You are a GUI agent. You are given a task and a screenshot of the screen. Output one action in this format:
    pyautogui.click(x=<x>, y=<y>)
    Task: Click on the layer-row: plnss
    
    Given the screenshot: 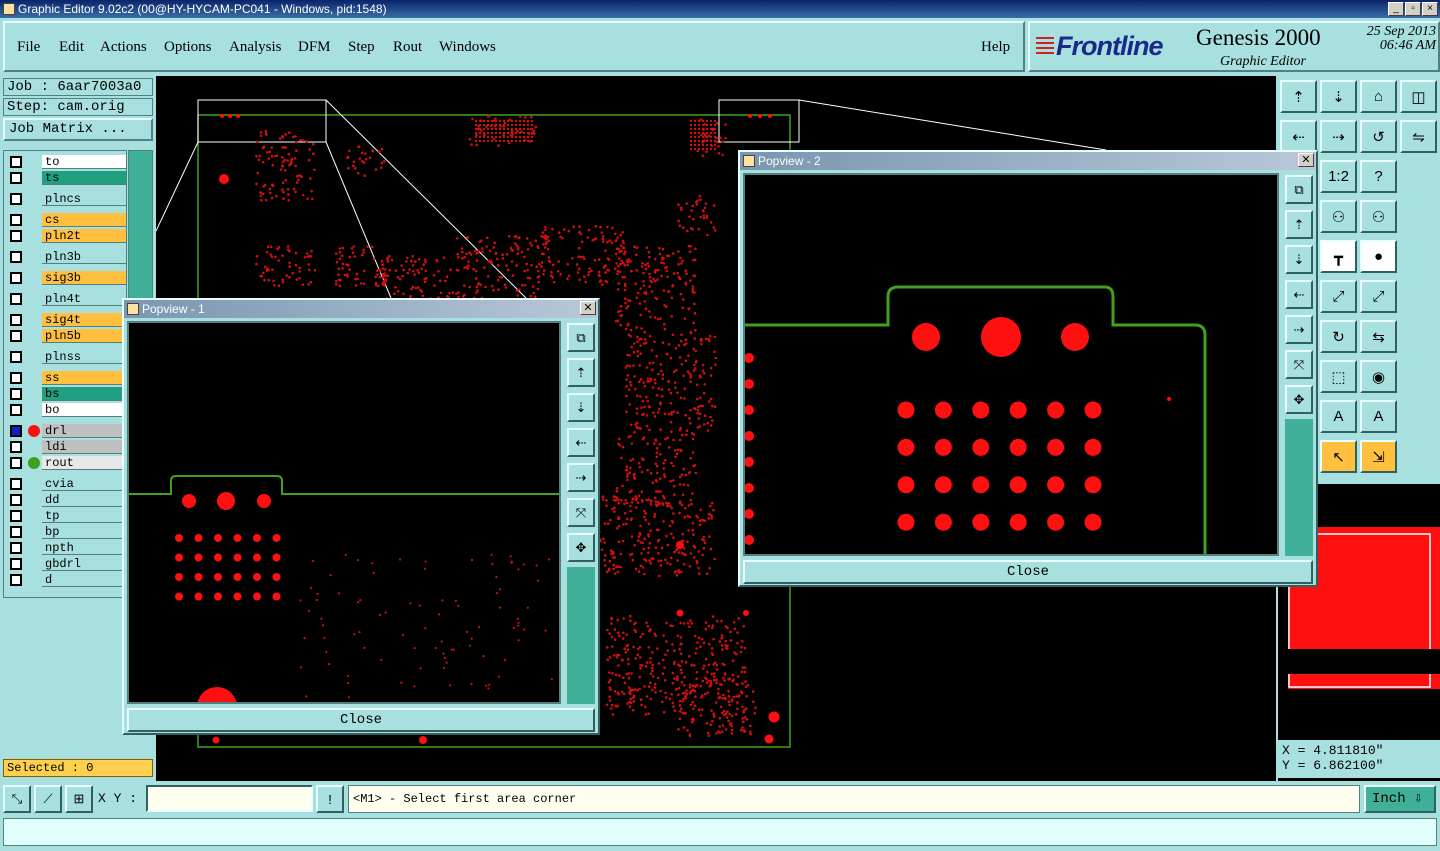 What is the action you would take?
    pyautogui.click(x=67, y=357)
    